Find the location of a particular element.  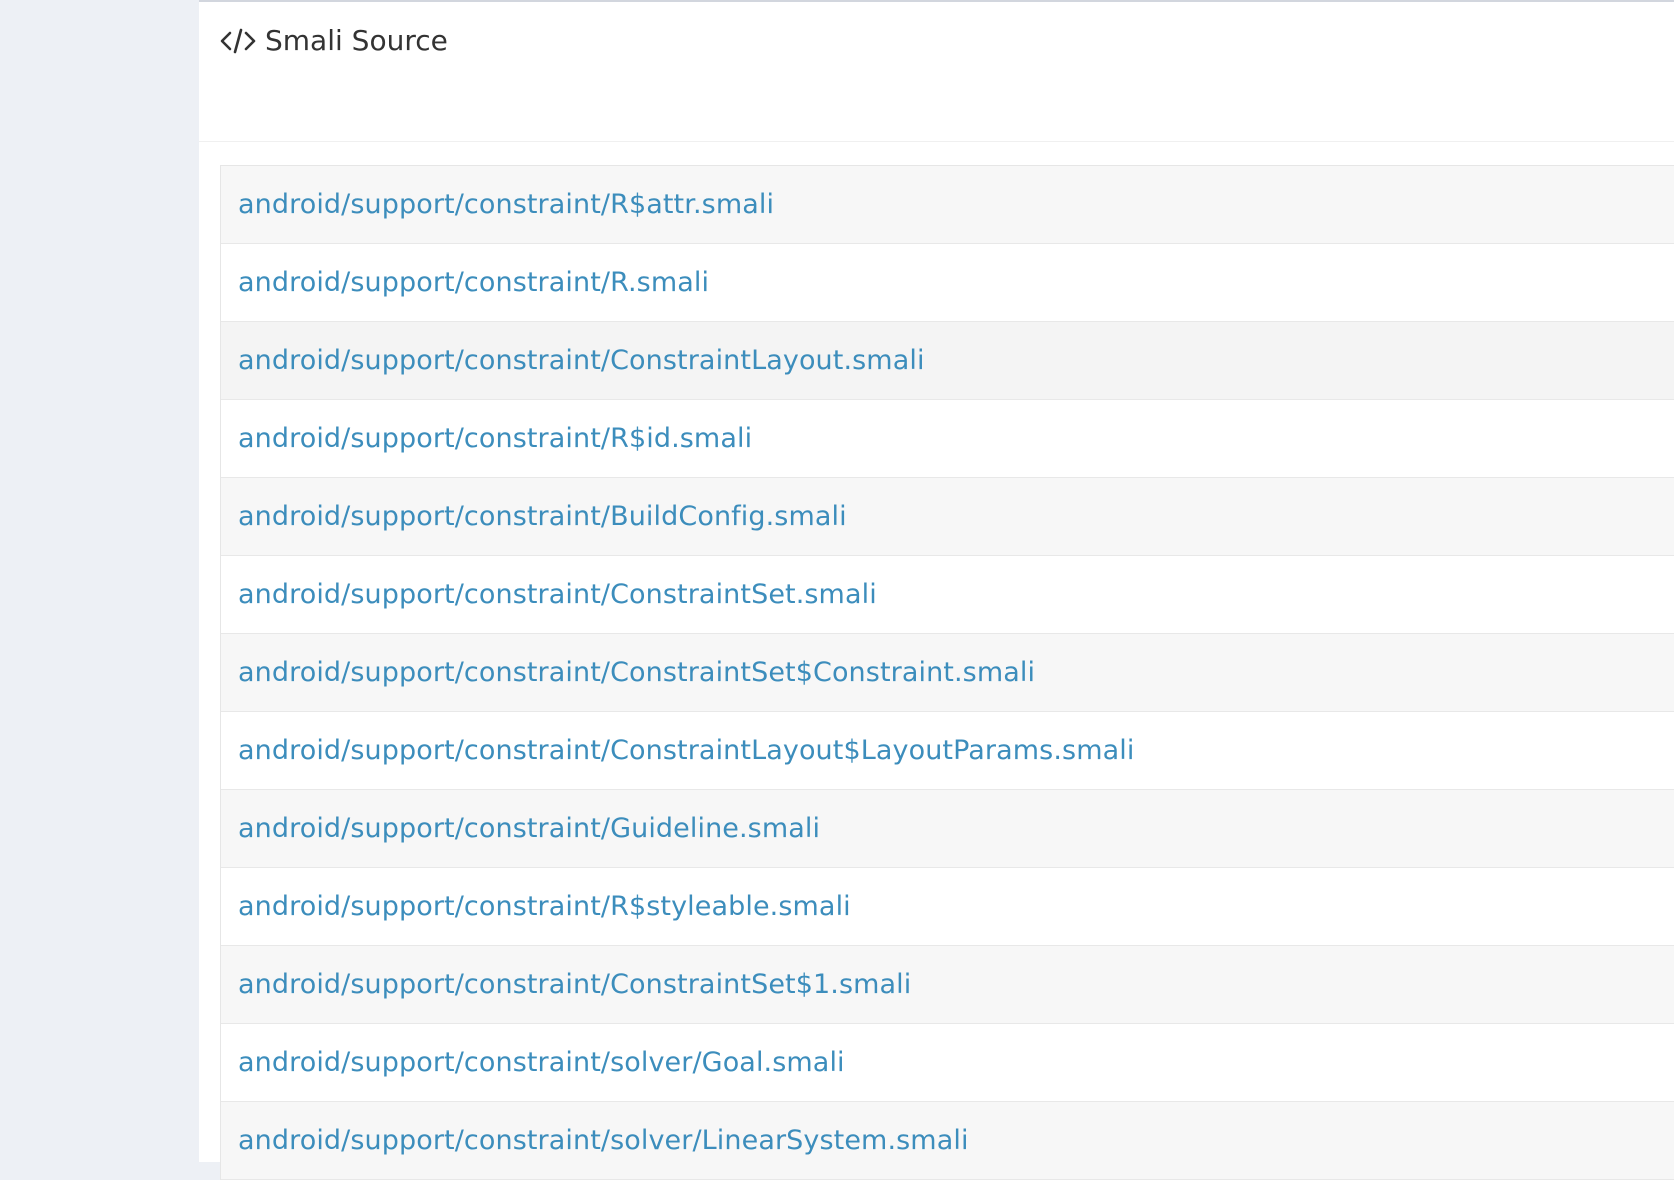

panel-title: Smali Source is located at coordinates (333, 40).